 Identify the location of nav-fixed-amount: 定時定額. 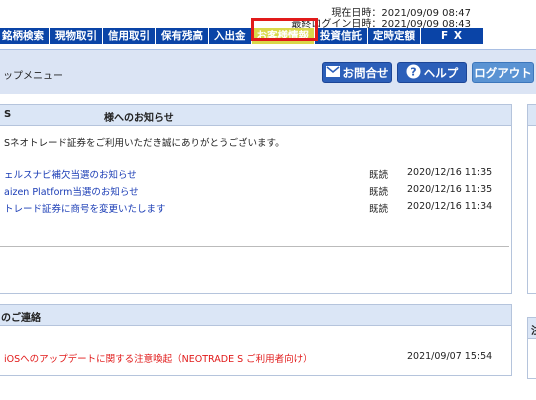
(394, 36).